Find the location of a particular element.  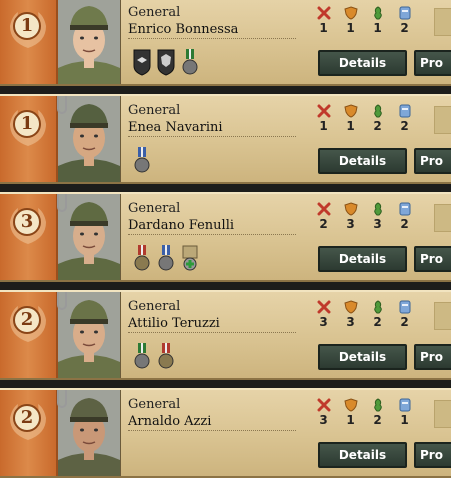

stat-list: 1 1 1 2 is located at coordinates (364, 20).